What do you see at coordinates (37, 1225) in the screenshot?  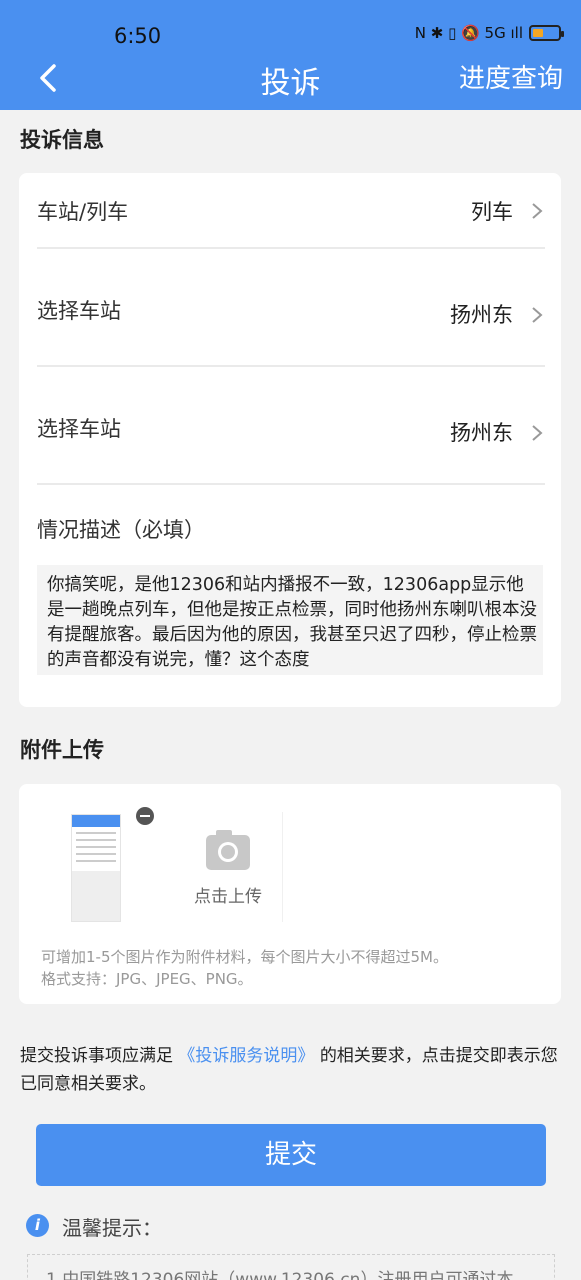 I see `info-icon: i` at bounding box center [37, 1225].